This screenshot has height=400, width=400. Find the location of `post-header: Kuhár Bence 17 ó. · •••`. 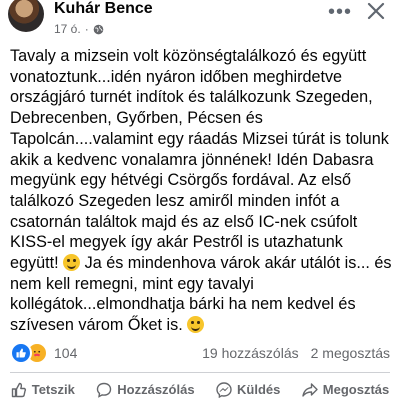

post-header: Kuhár Bence 17 ó. · ••• is located at coordinates (200, 19).